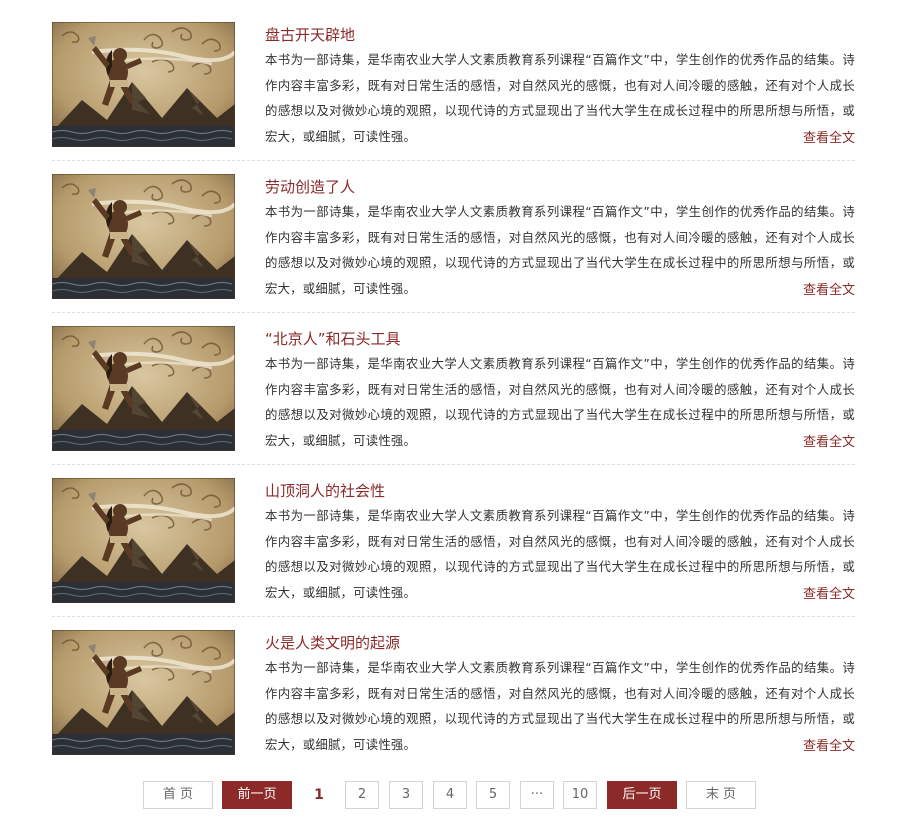 Image resolution: width=913 pixels, height=818 pixels. What do you see at coordinates (406, 795) in the screenshot?
I see `page-number: 3` at bounding box center [406, 795].